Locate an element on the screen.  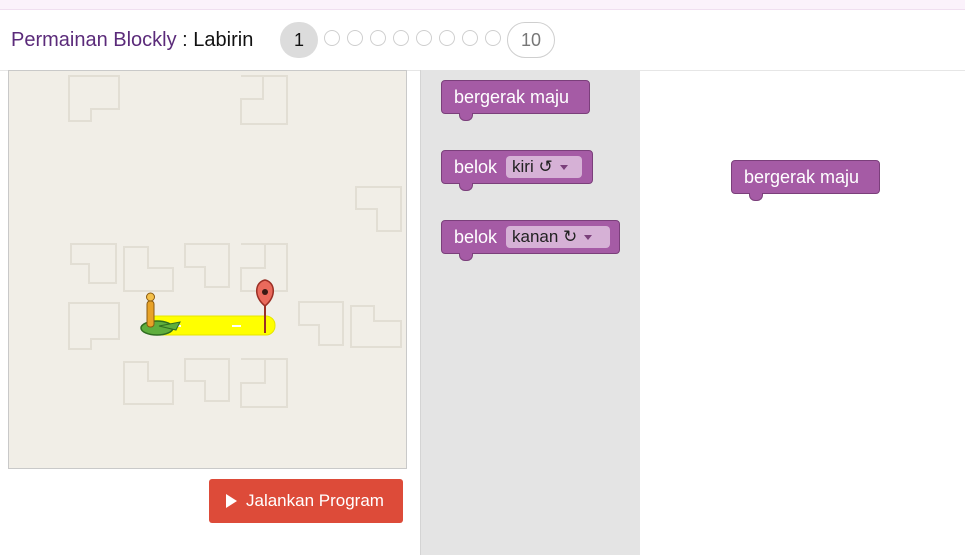
toolbox-block-move-forward: bergerak maju is located at coordinates (515, 100).